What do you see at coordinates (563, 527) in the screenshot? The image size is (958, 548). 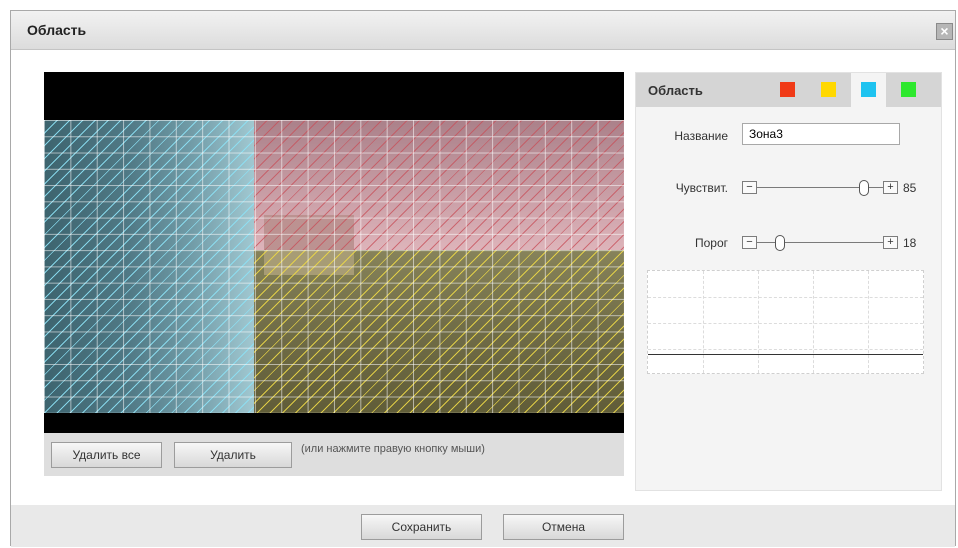 I see `cancel-button: Отмена` at bounding box center [563, 527].